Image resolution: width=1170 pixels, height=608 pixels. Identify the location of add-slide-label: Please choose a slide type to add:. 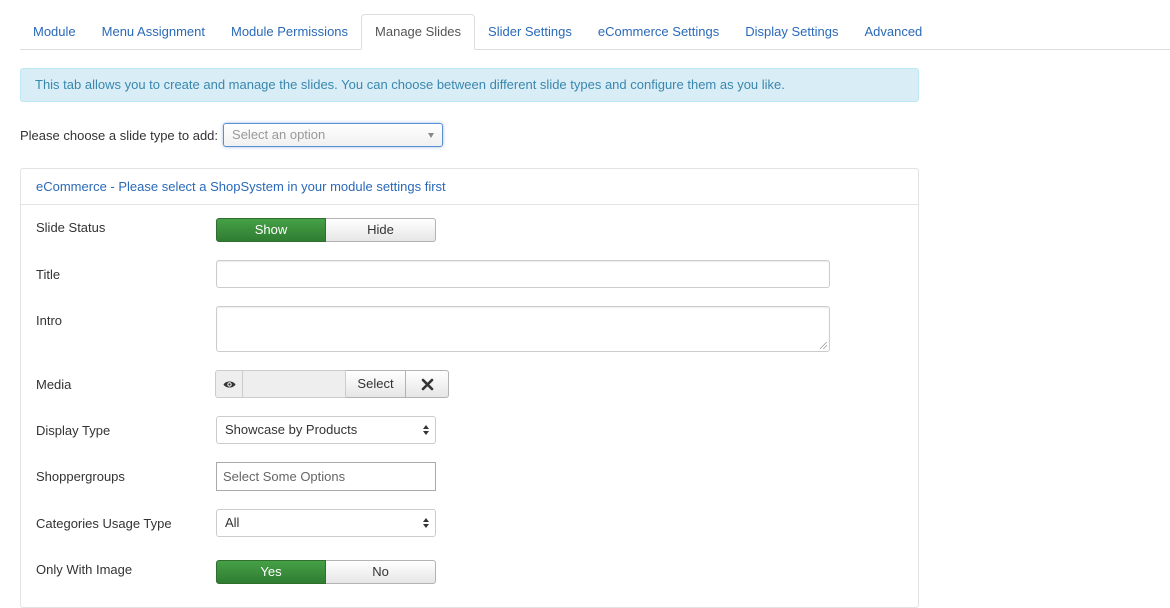
(119, 135).